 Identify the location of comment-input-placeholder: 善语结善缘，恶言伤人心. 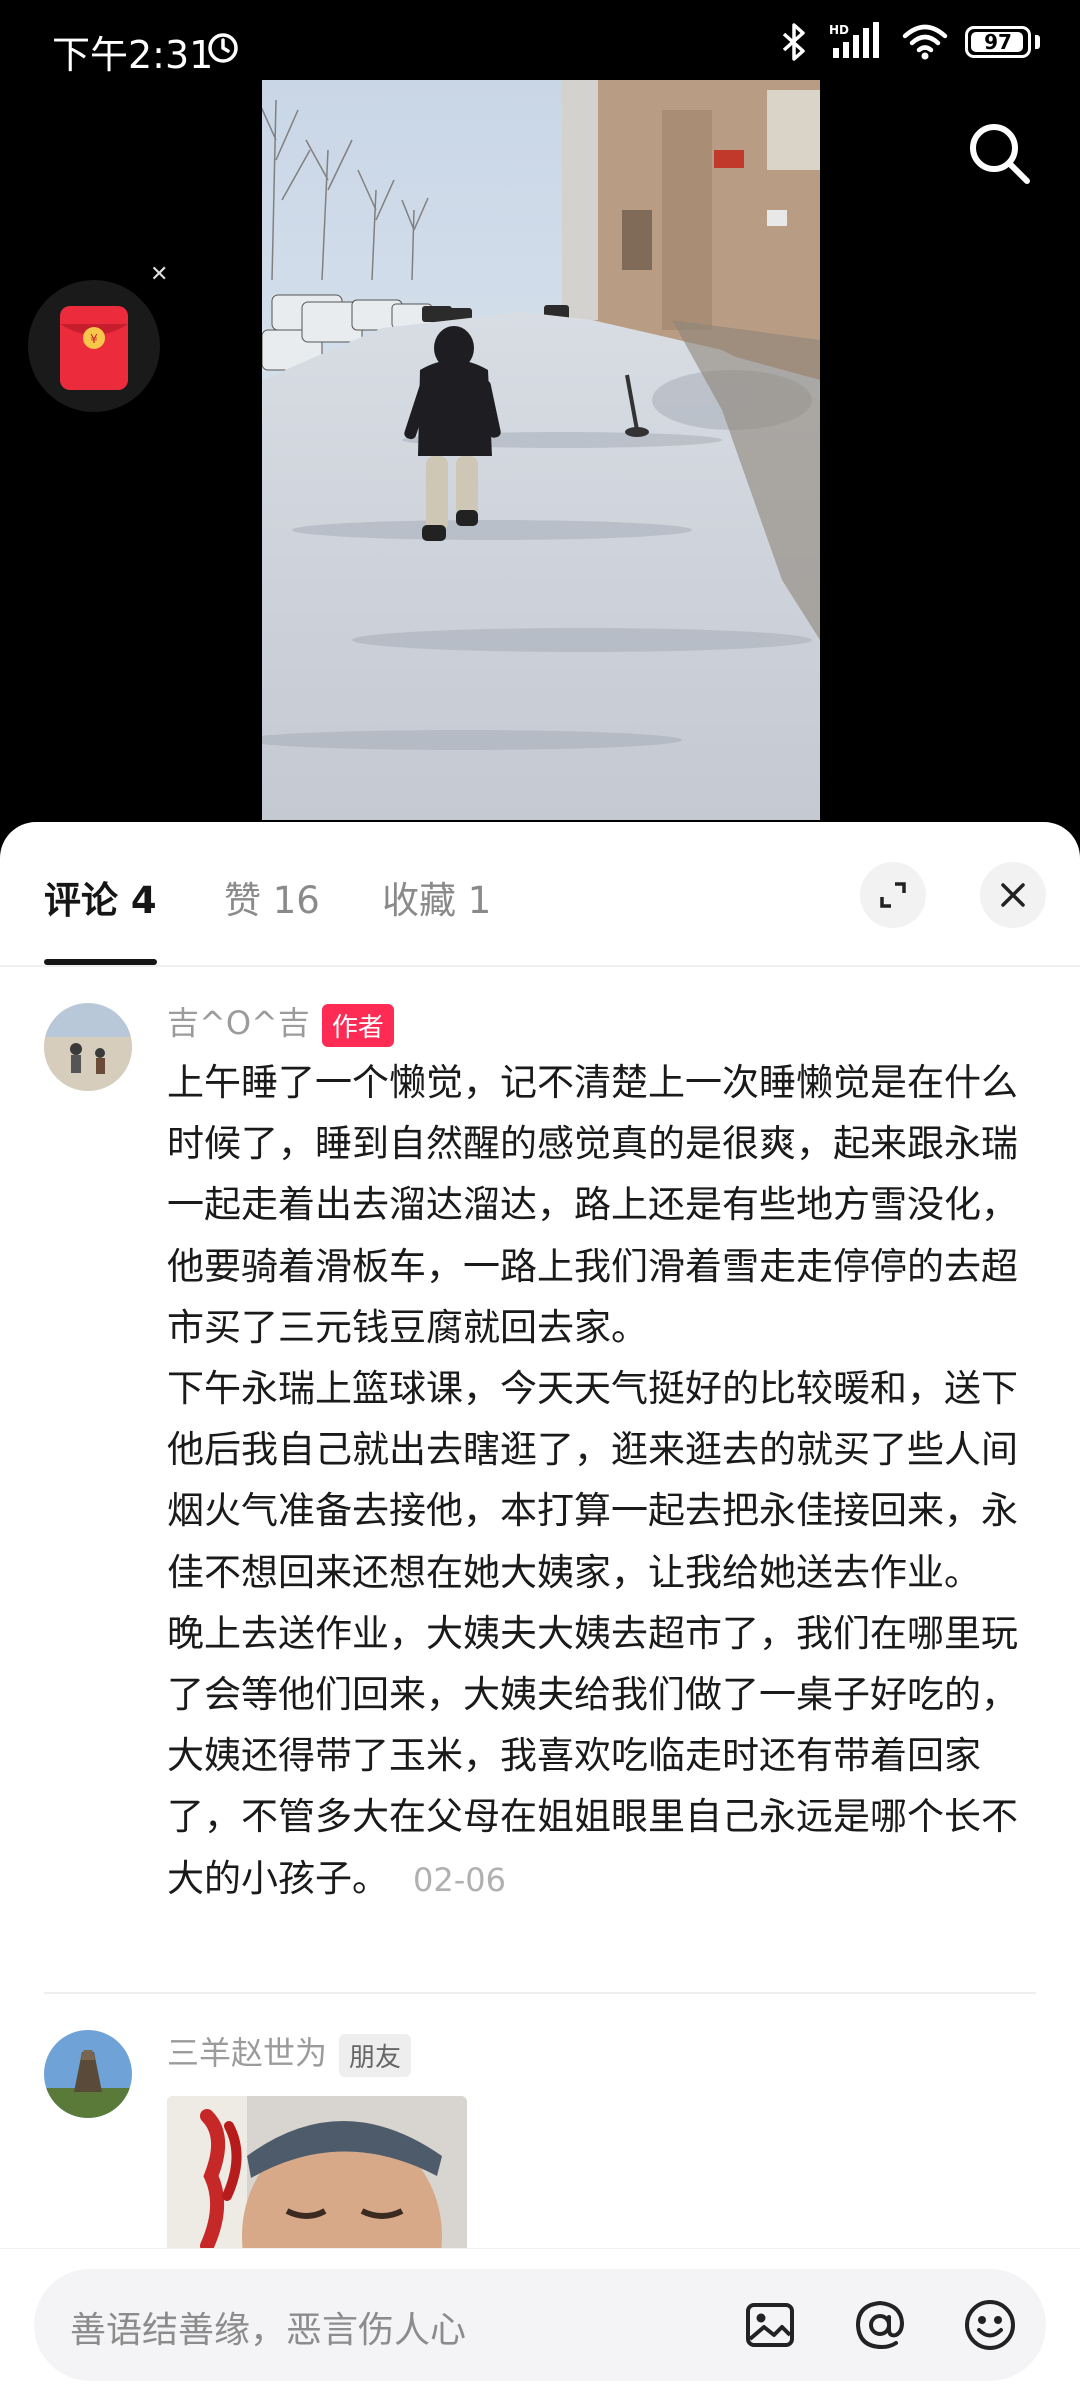
(268, 2330).